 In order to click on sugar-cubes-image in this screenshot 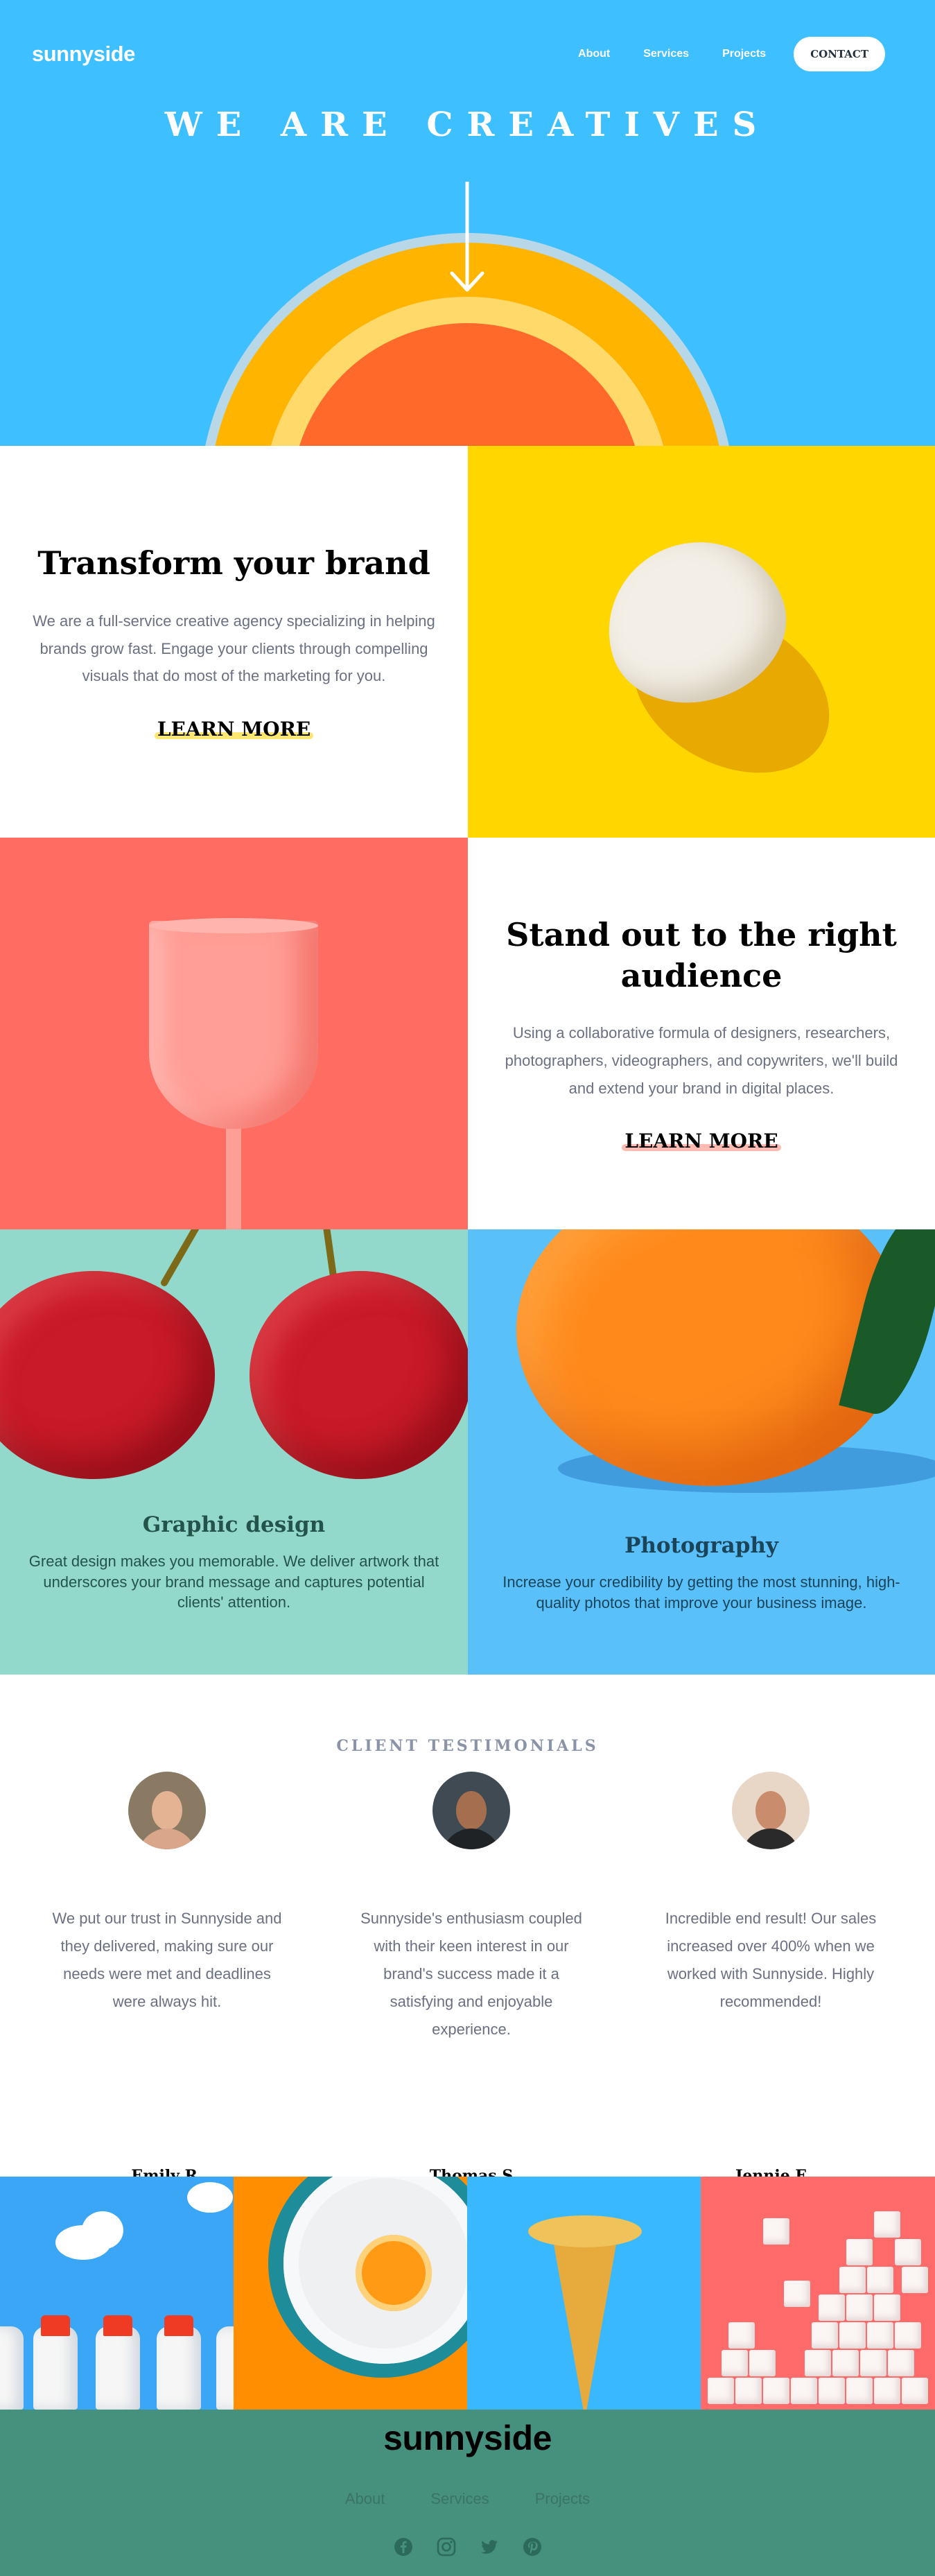, I will do `click(818, 2293)`.